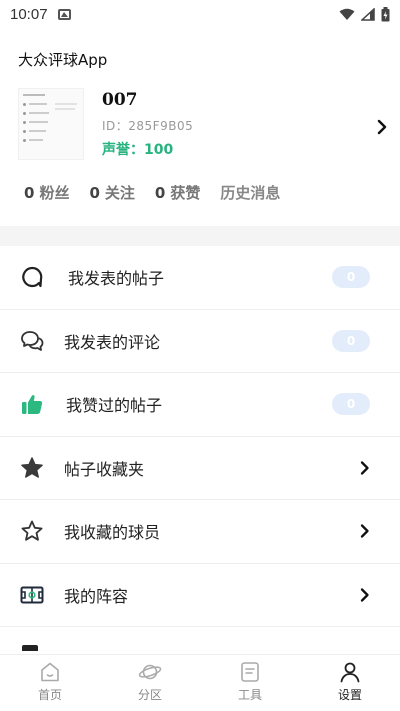  I want to click on menu-item-label: 帖子收藏夹, so click(104, 469).